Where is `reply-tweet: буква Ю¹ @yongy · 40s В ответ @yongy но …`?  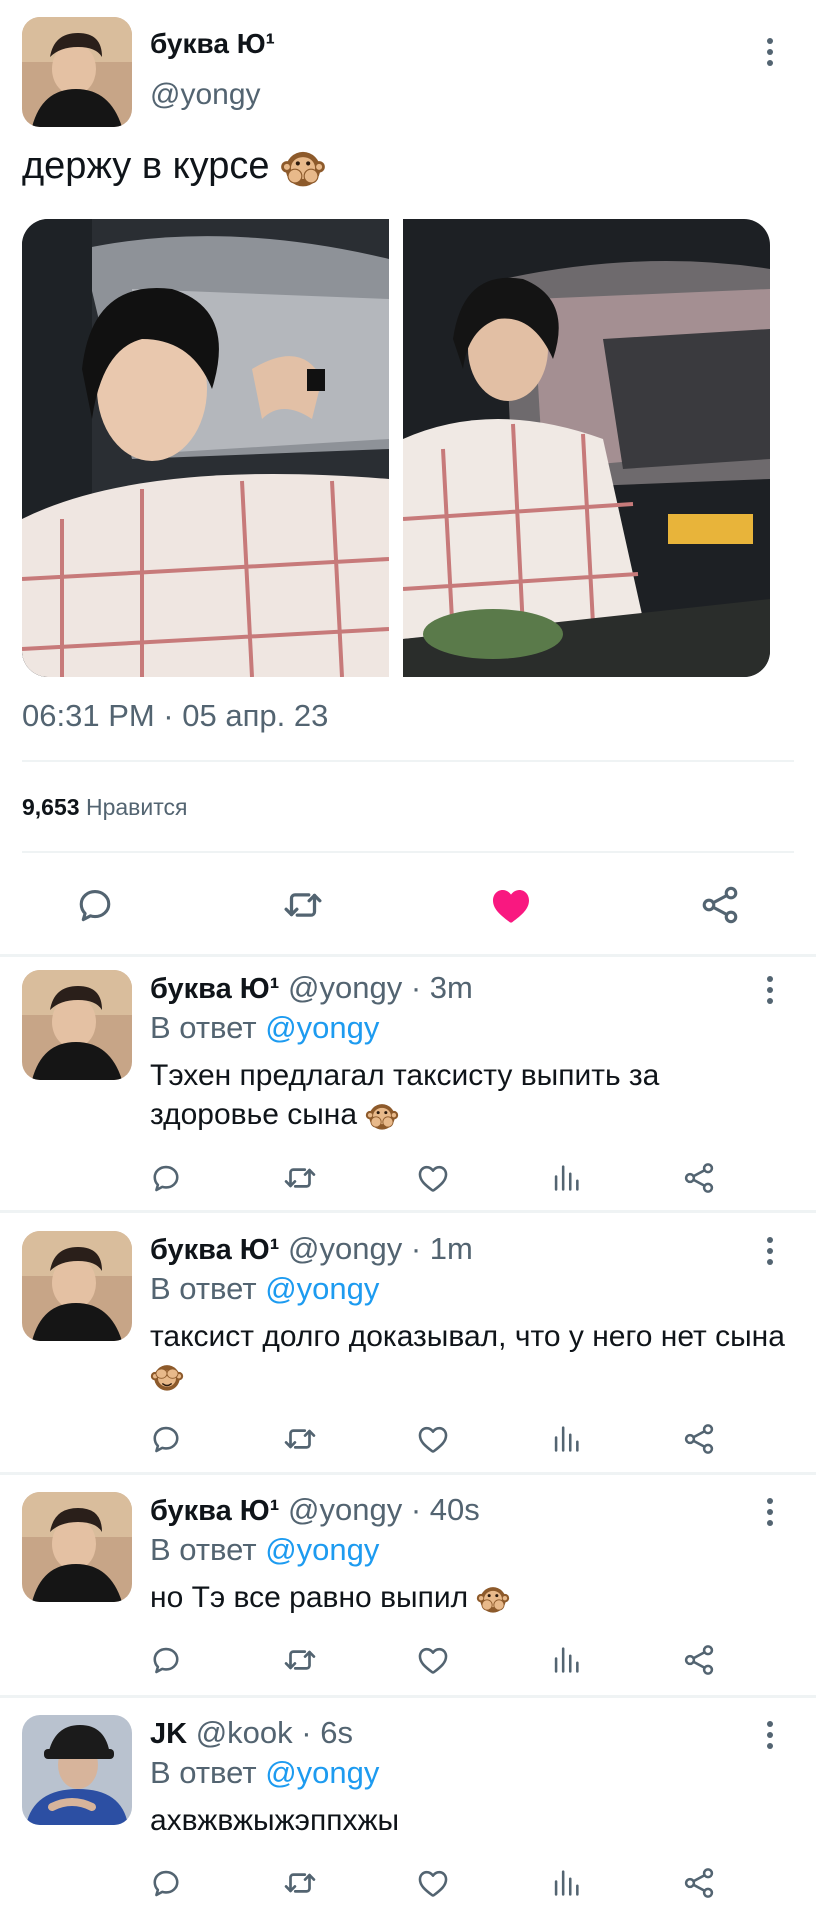 reply-tweet: буква Ю¹ @yongy · 40s В ответ @yongy но … is located at coordinates (408, 1587).